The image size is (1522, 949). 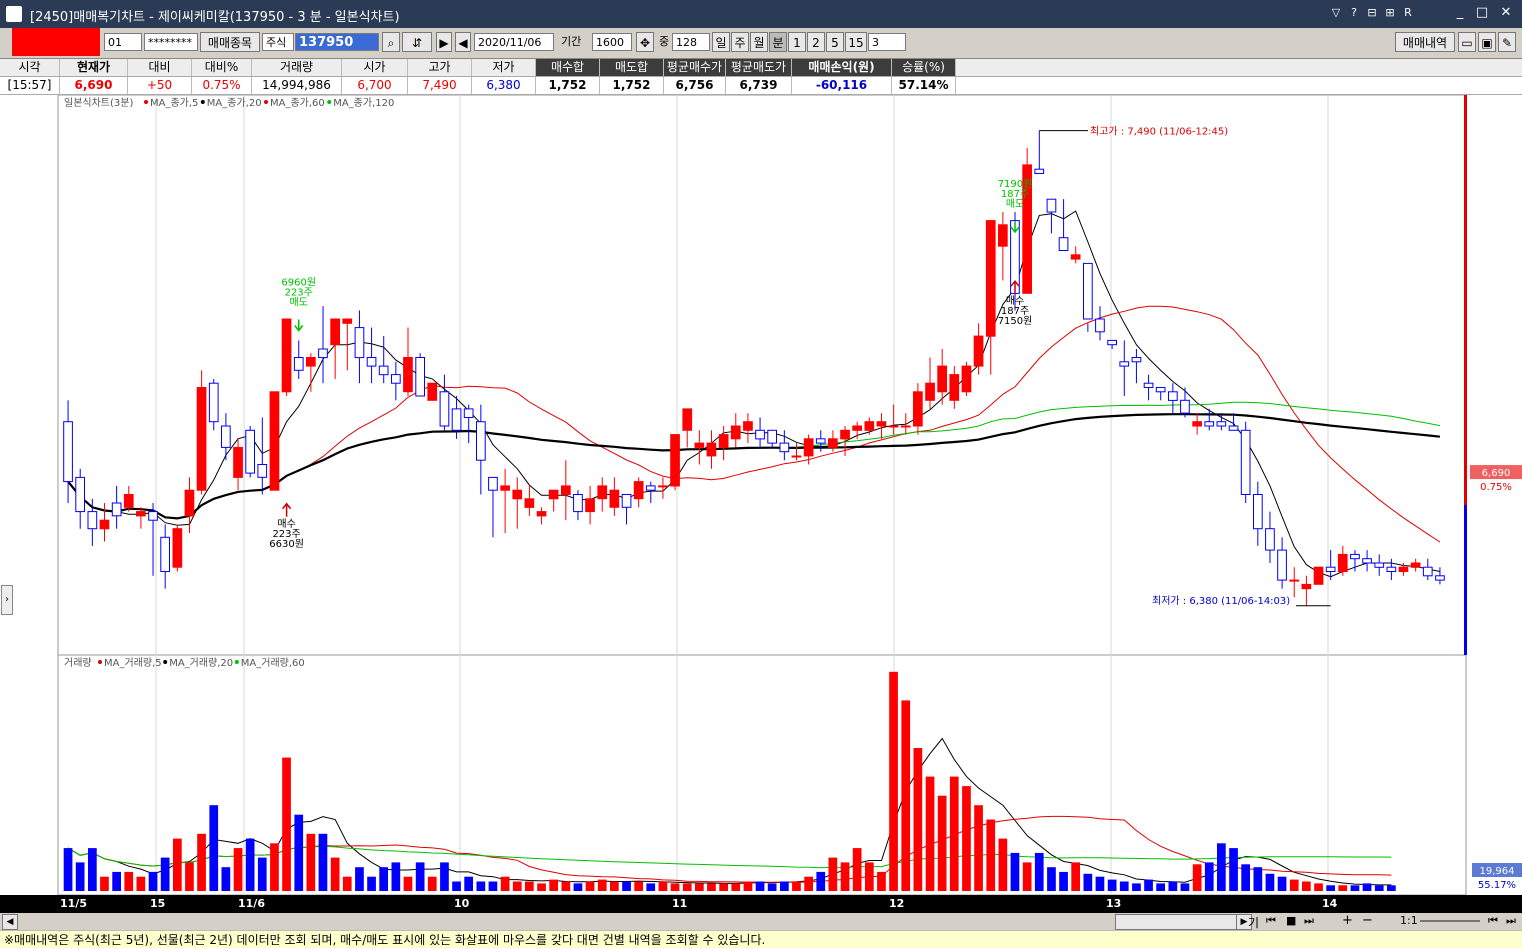 What do you see at coordinates (1467, 42) in the screenshot?
I see `folder-icon: ▭` at bounding box center [1467, 42].